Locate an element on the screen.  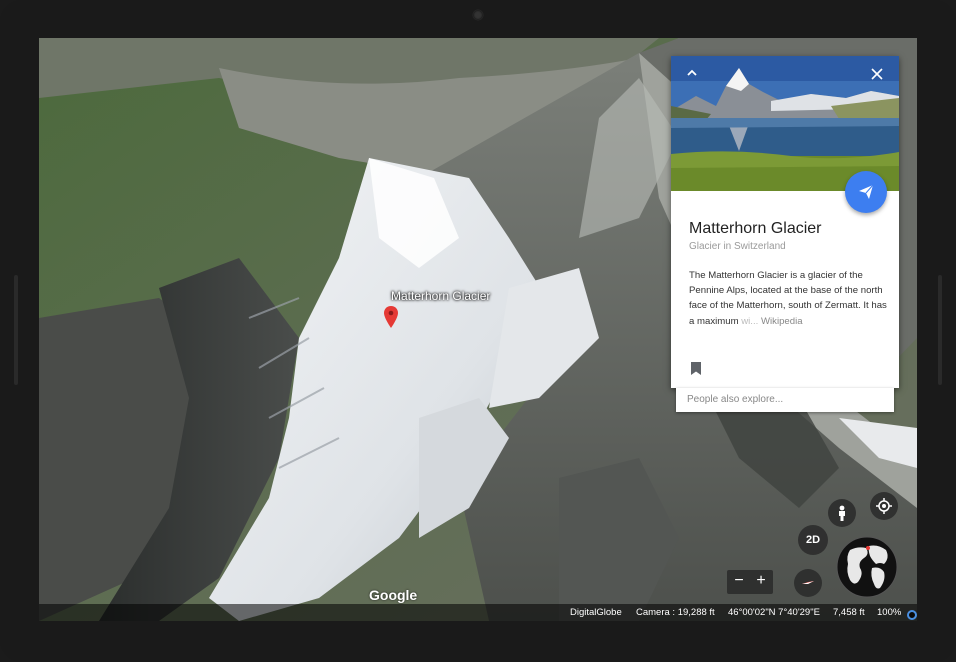
card-subtitle: Glacier in Switzerland is located at coordinates (737, 246).